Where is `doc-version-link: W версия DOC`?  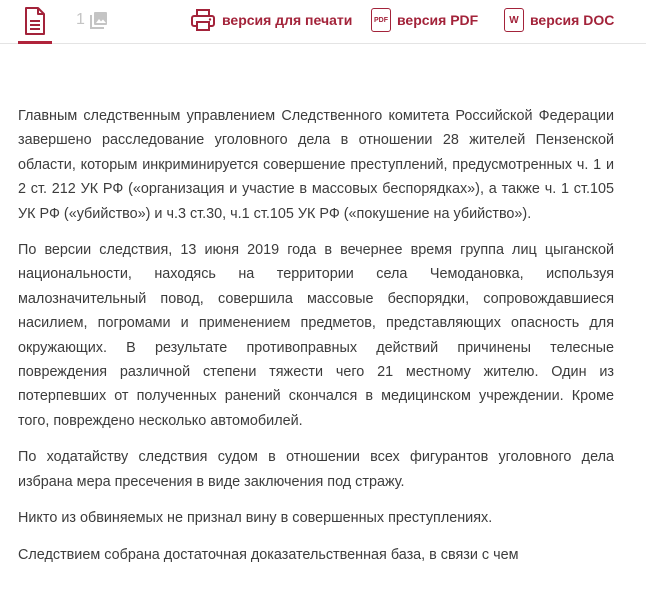 doc-version-link: W версия DOC is located at coordinates (559, 20).